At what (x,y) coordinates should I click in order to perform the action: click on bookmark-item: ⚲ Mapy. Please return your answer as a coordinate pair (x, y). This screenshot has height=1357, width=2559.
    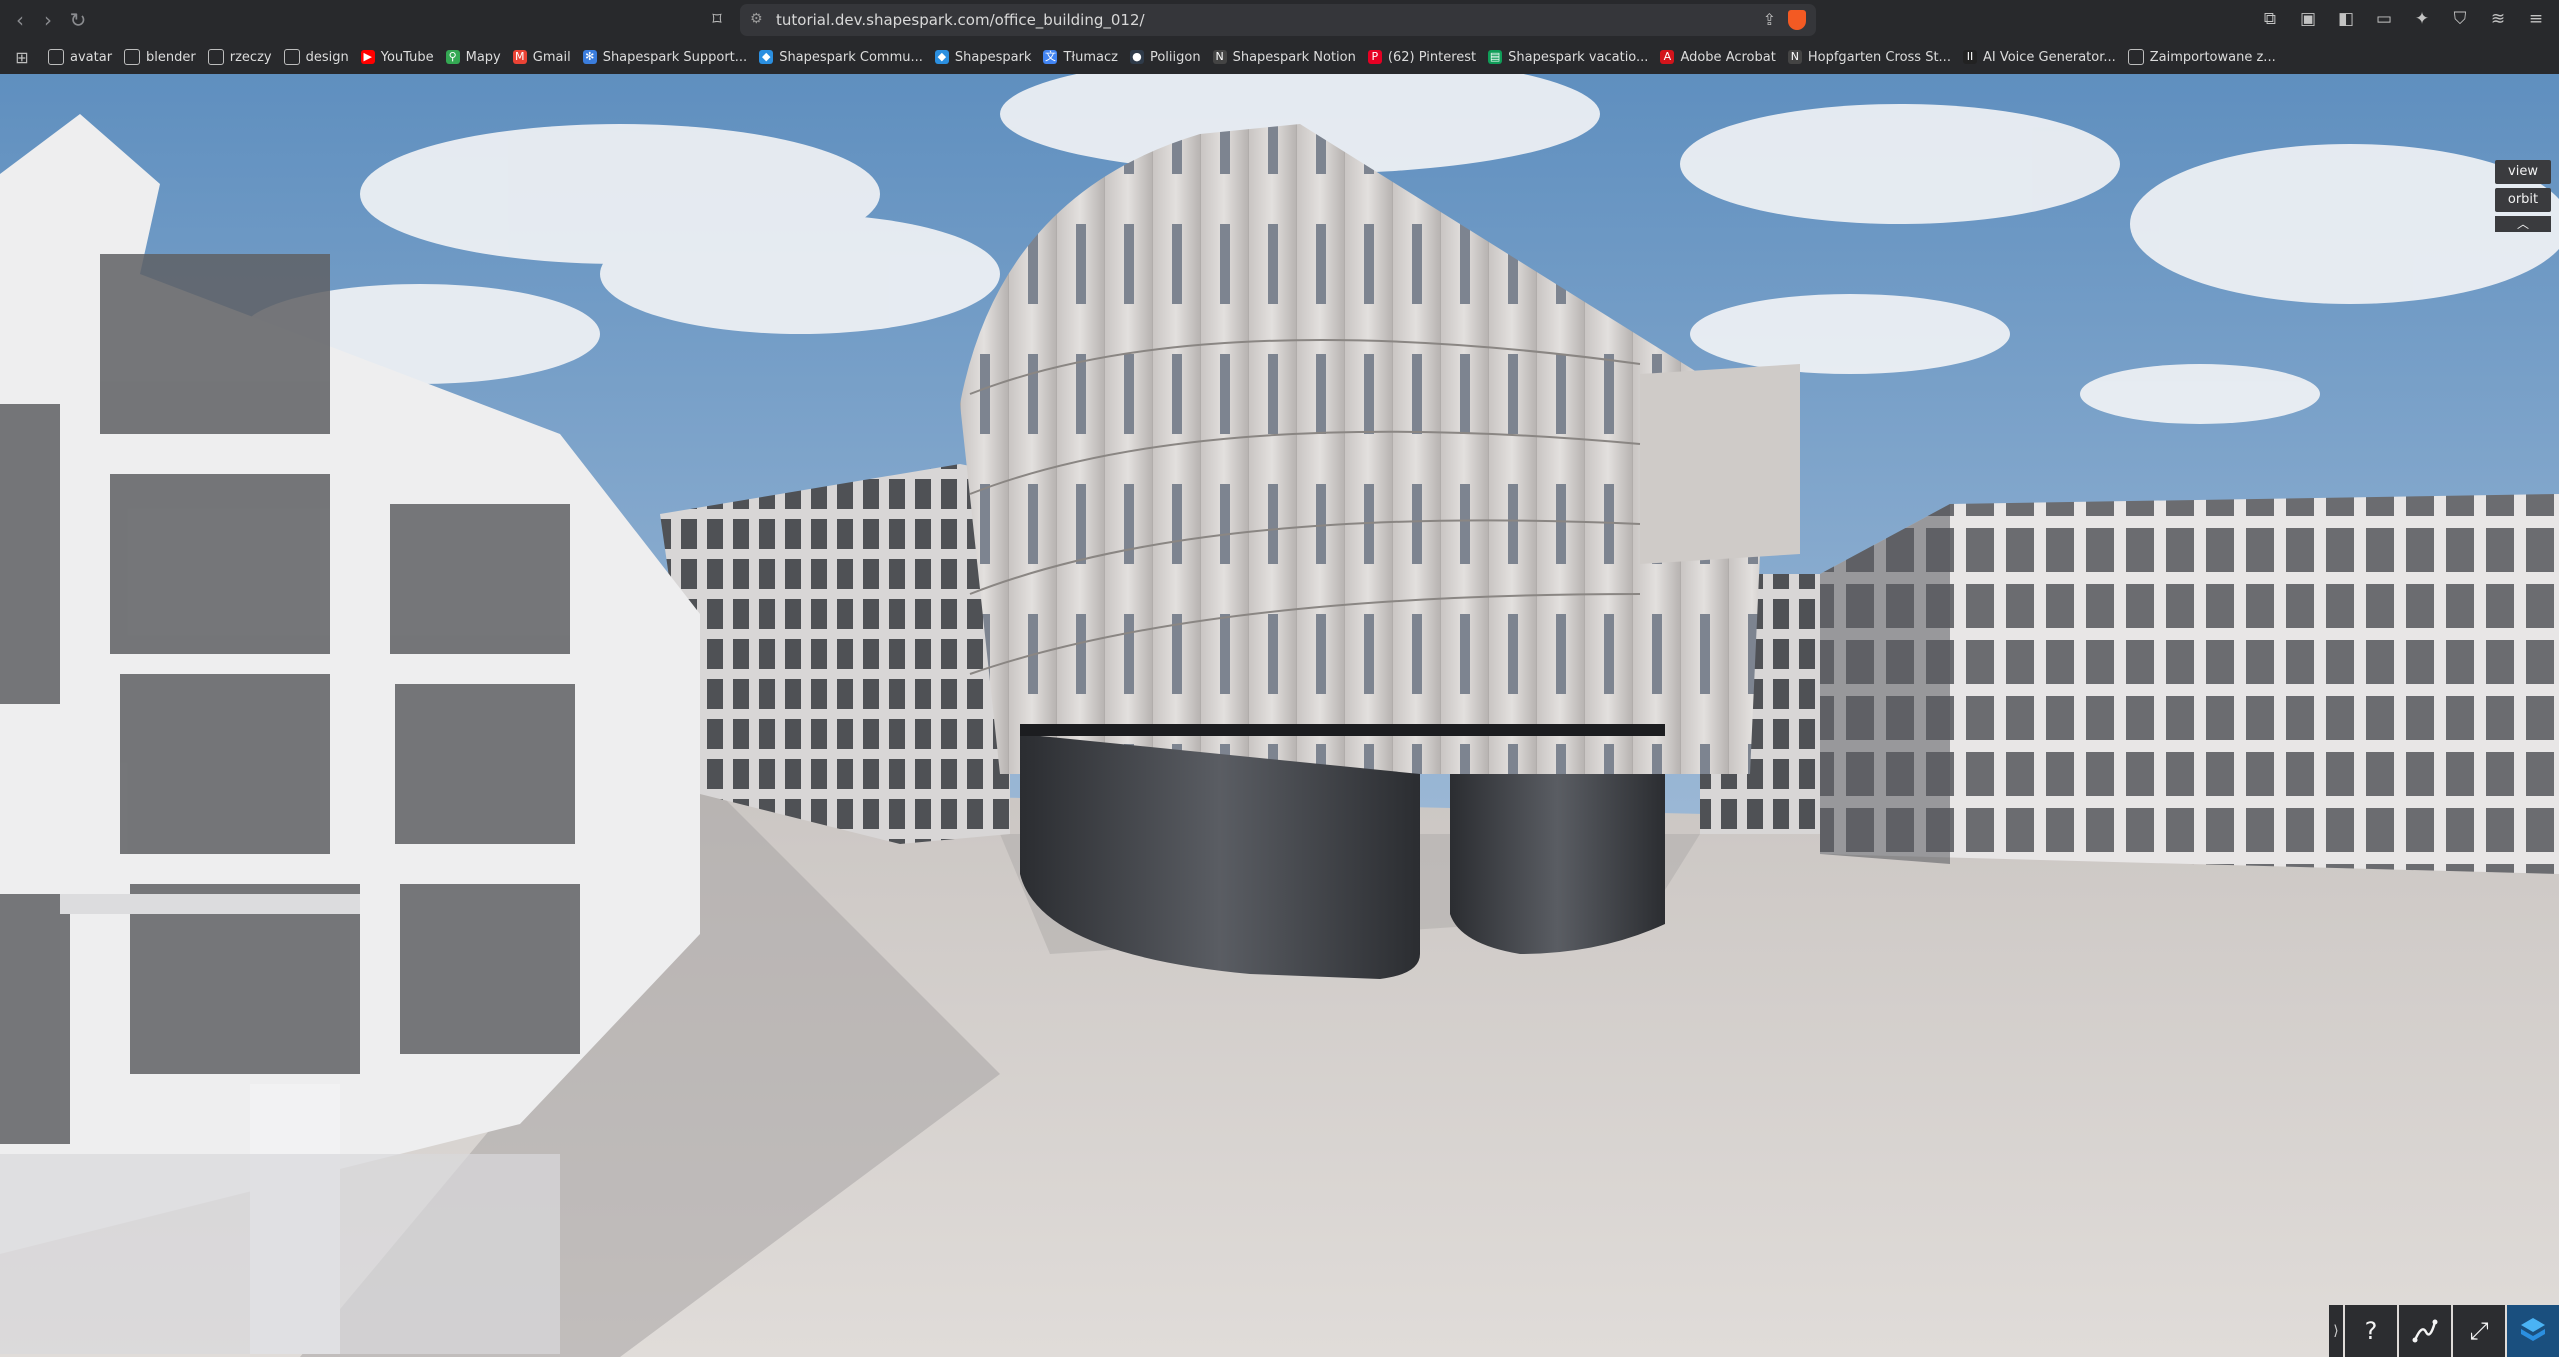
    Looking at the image, I should click on (473, 57).